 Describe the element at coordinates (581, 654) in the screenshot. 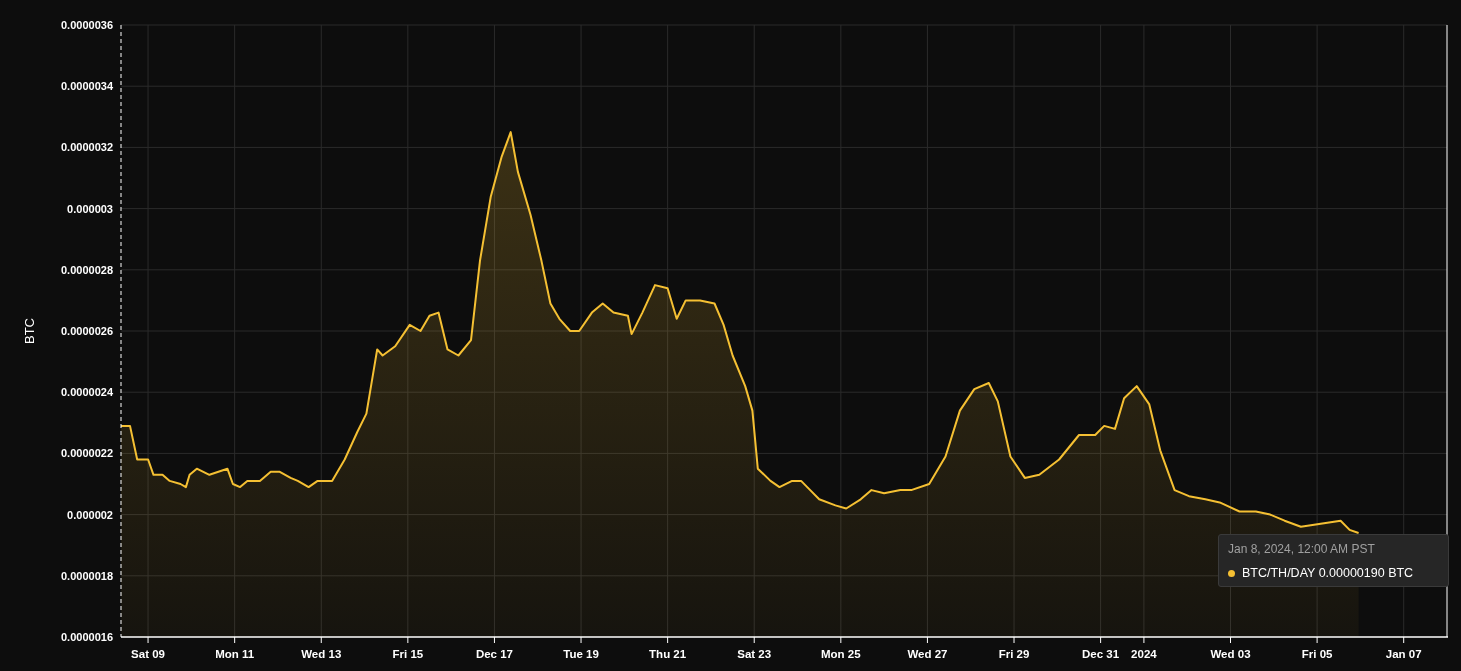

I see `tick-label: Tue 19` at that location.